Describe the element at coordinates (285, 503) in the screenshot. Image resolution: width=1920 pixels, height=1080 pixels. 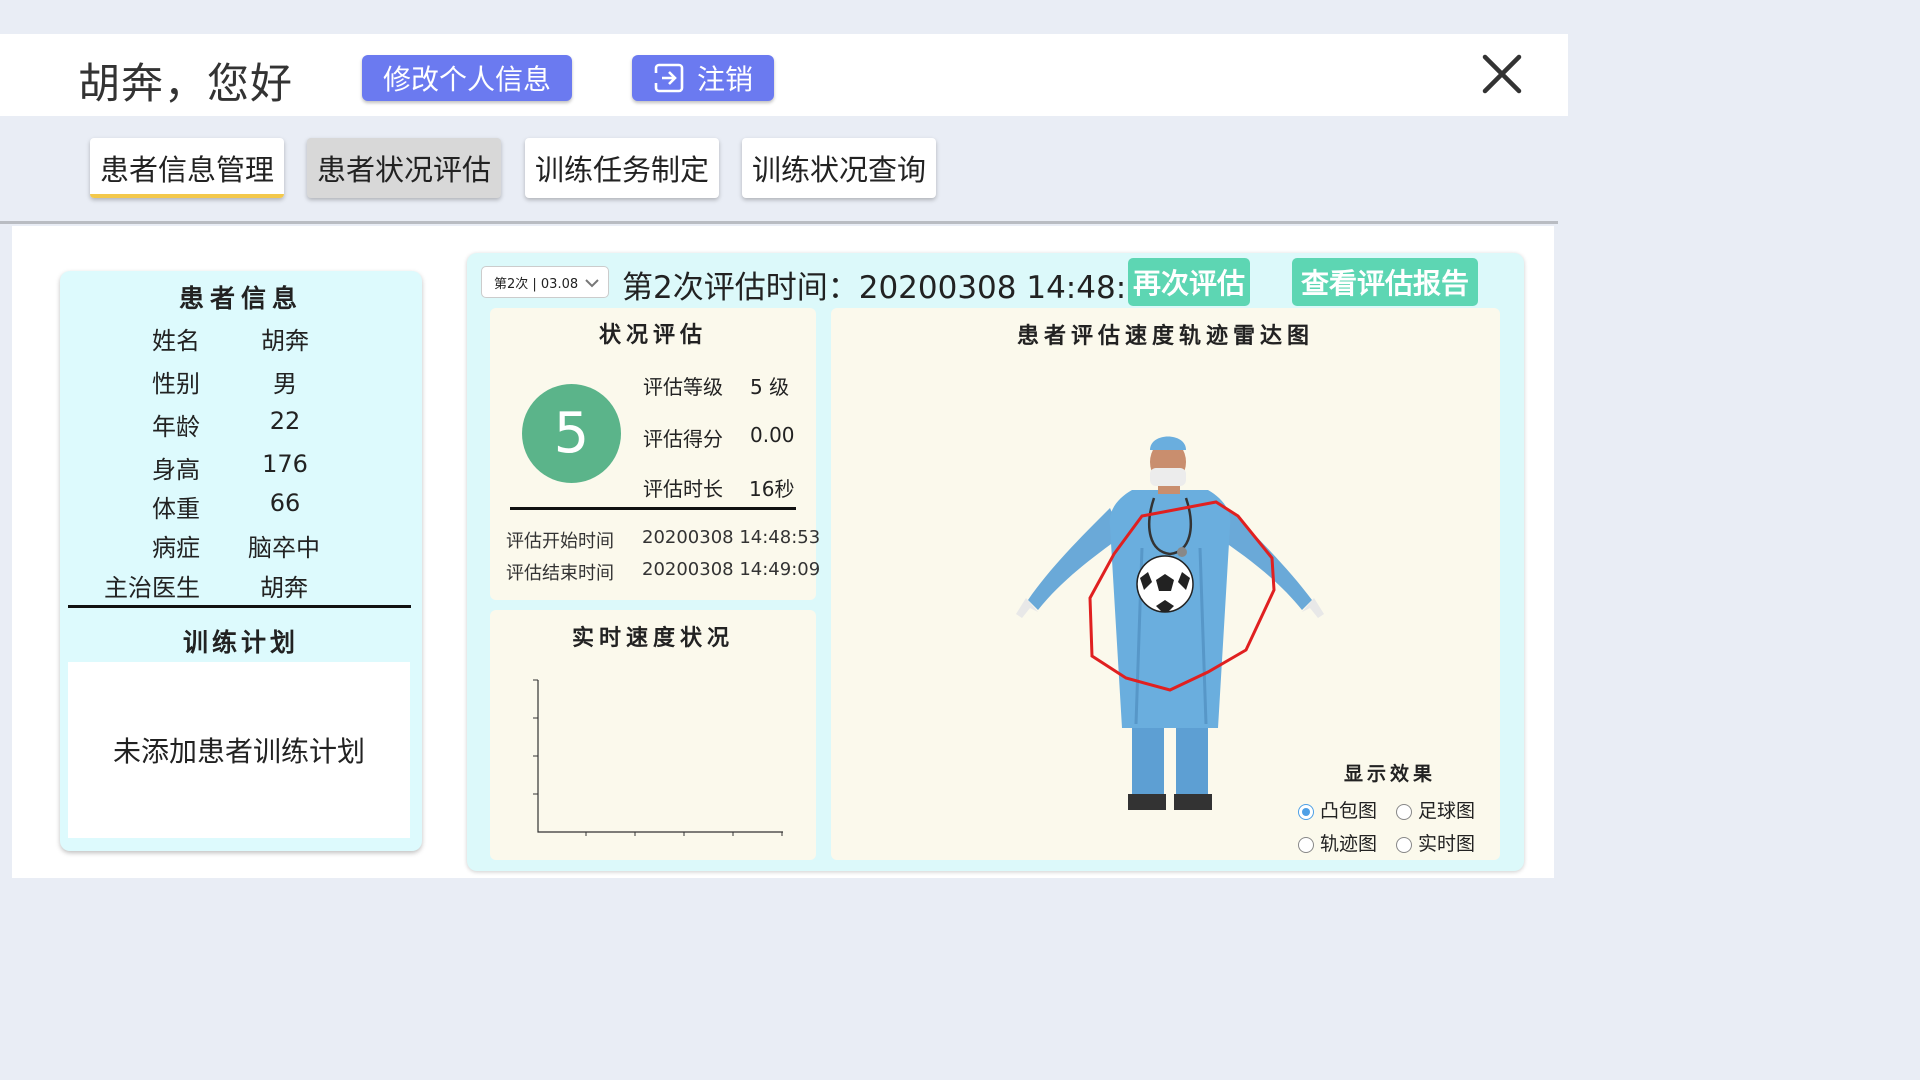
I see `field-value: 66` at that location.